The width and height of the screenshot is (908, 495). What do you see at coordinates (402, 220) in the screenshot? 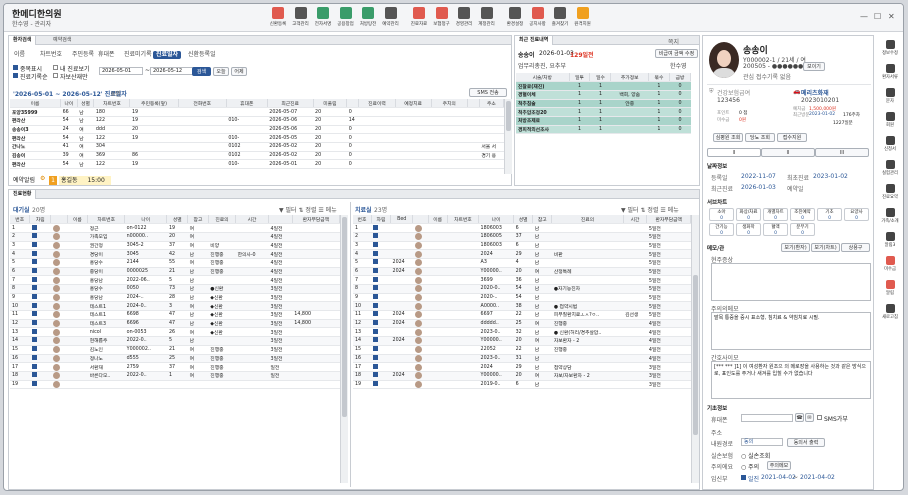
I see `status-col-header: Bed` at bounding box center [402, 220].